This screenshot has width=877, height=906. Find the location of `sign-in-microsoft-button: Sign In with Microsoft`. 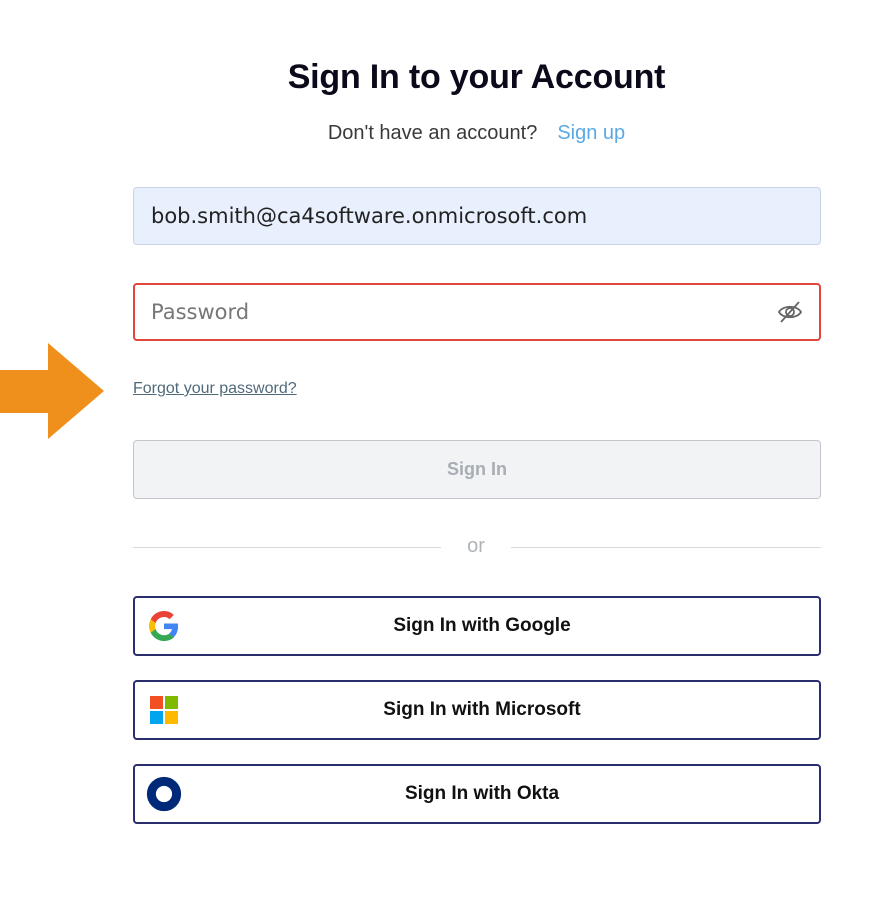

sign-in-microsoft-button: Sign In with Microsoft is located at coordinates (477, 710).